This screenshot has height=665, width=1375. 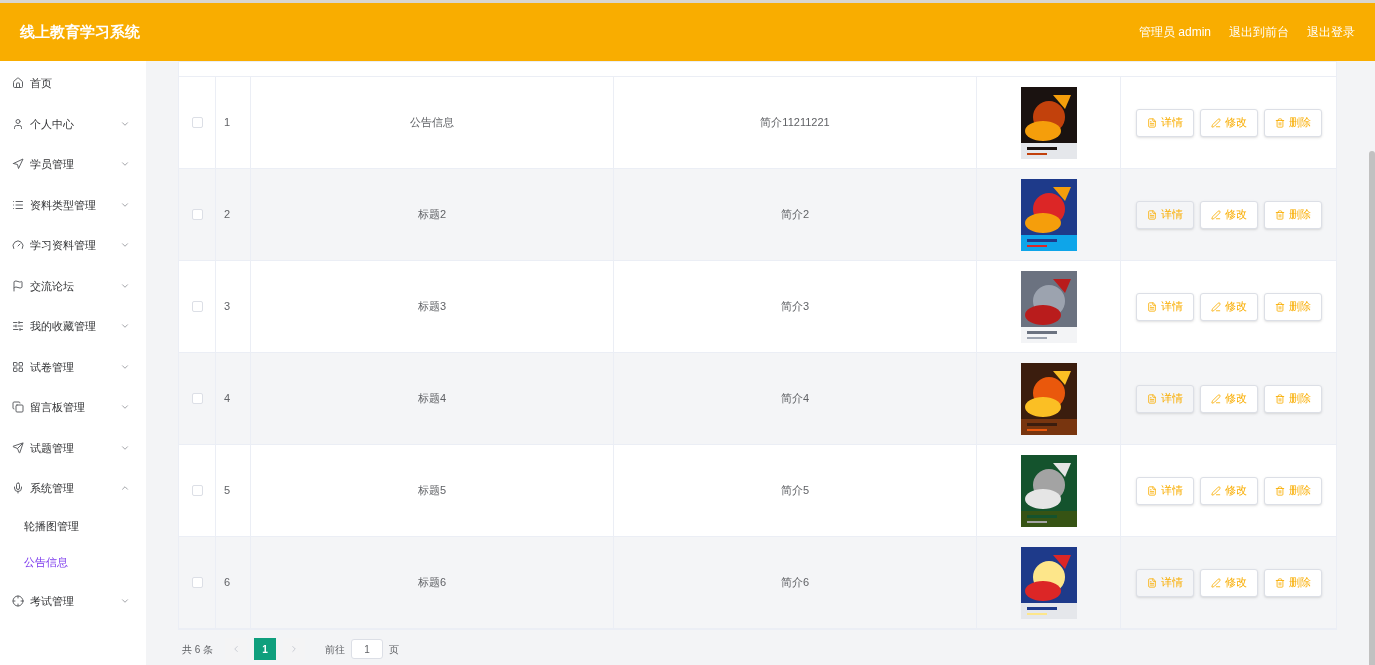 What do you see at coordinates (795, 215) in the screenshot?
I see `intro-text: 简介2` at bounding box center [795, 215].